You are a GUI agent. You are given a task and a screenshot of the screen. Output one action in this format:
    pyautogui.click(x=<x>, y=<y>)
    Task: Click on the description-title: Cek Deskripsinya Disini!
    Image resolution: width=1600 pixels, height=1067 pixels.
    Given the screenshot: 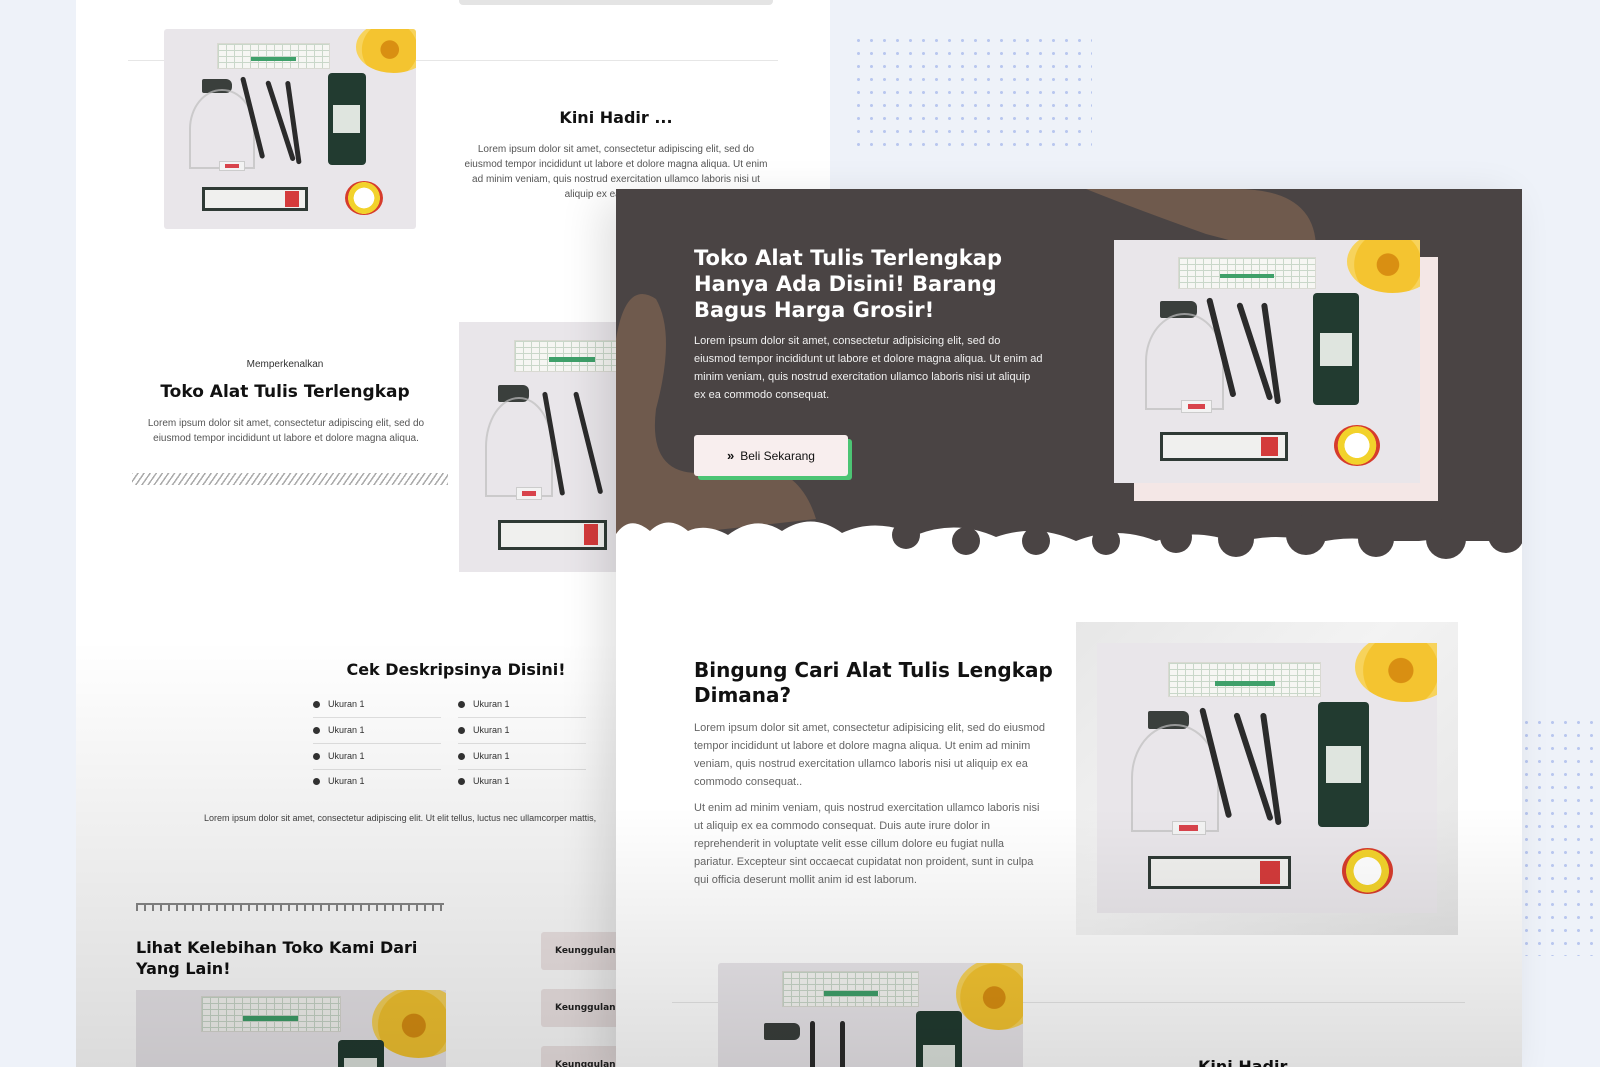 What is the action you would take?
    pyautogui.click(x=456, y=669)
    